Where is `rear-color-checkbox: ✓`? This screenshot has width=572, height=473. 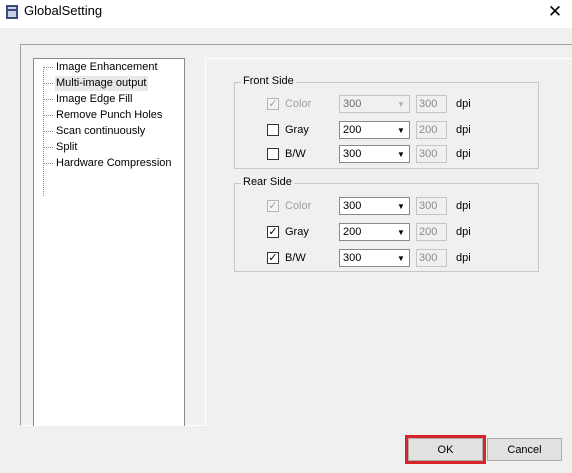 rear-color-checkbox: ✓ is located at coordinates (273, 206).